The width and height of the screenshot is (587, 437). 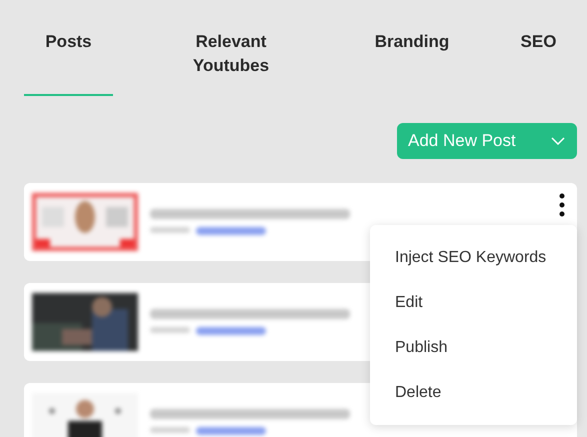 I want to click on menu-item: Edit, so click(x=473, y=302).